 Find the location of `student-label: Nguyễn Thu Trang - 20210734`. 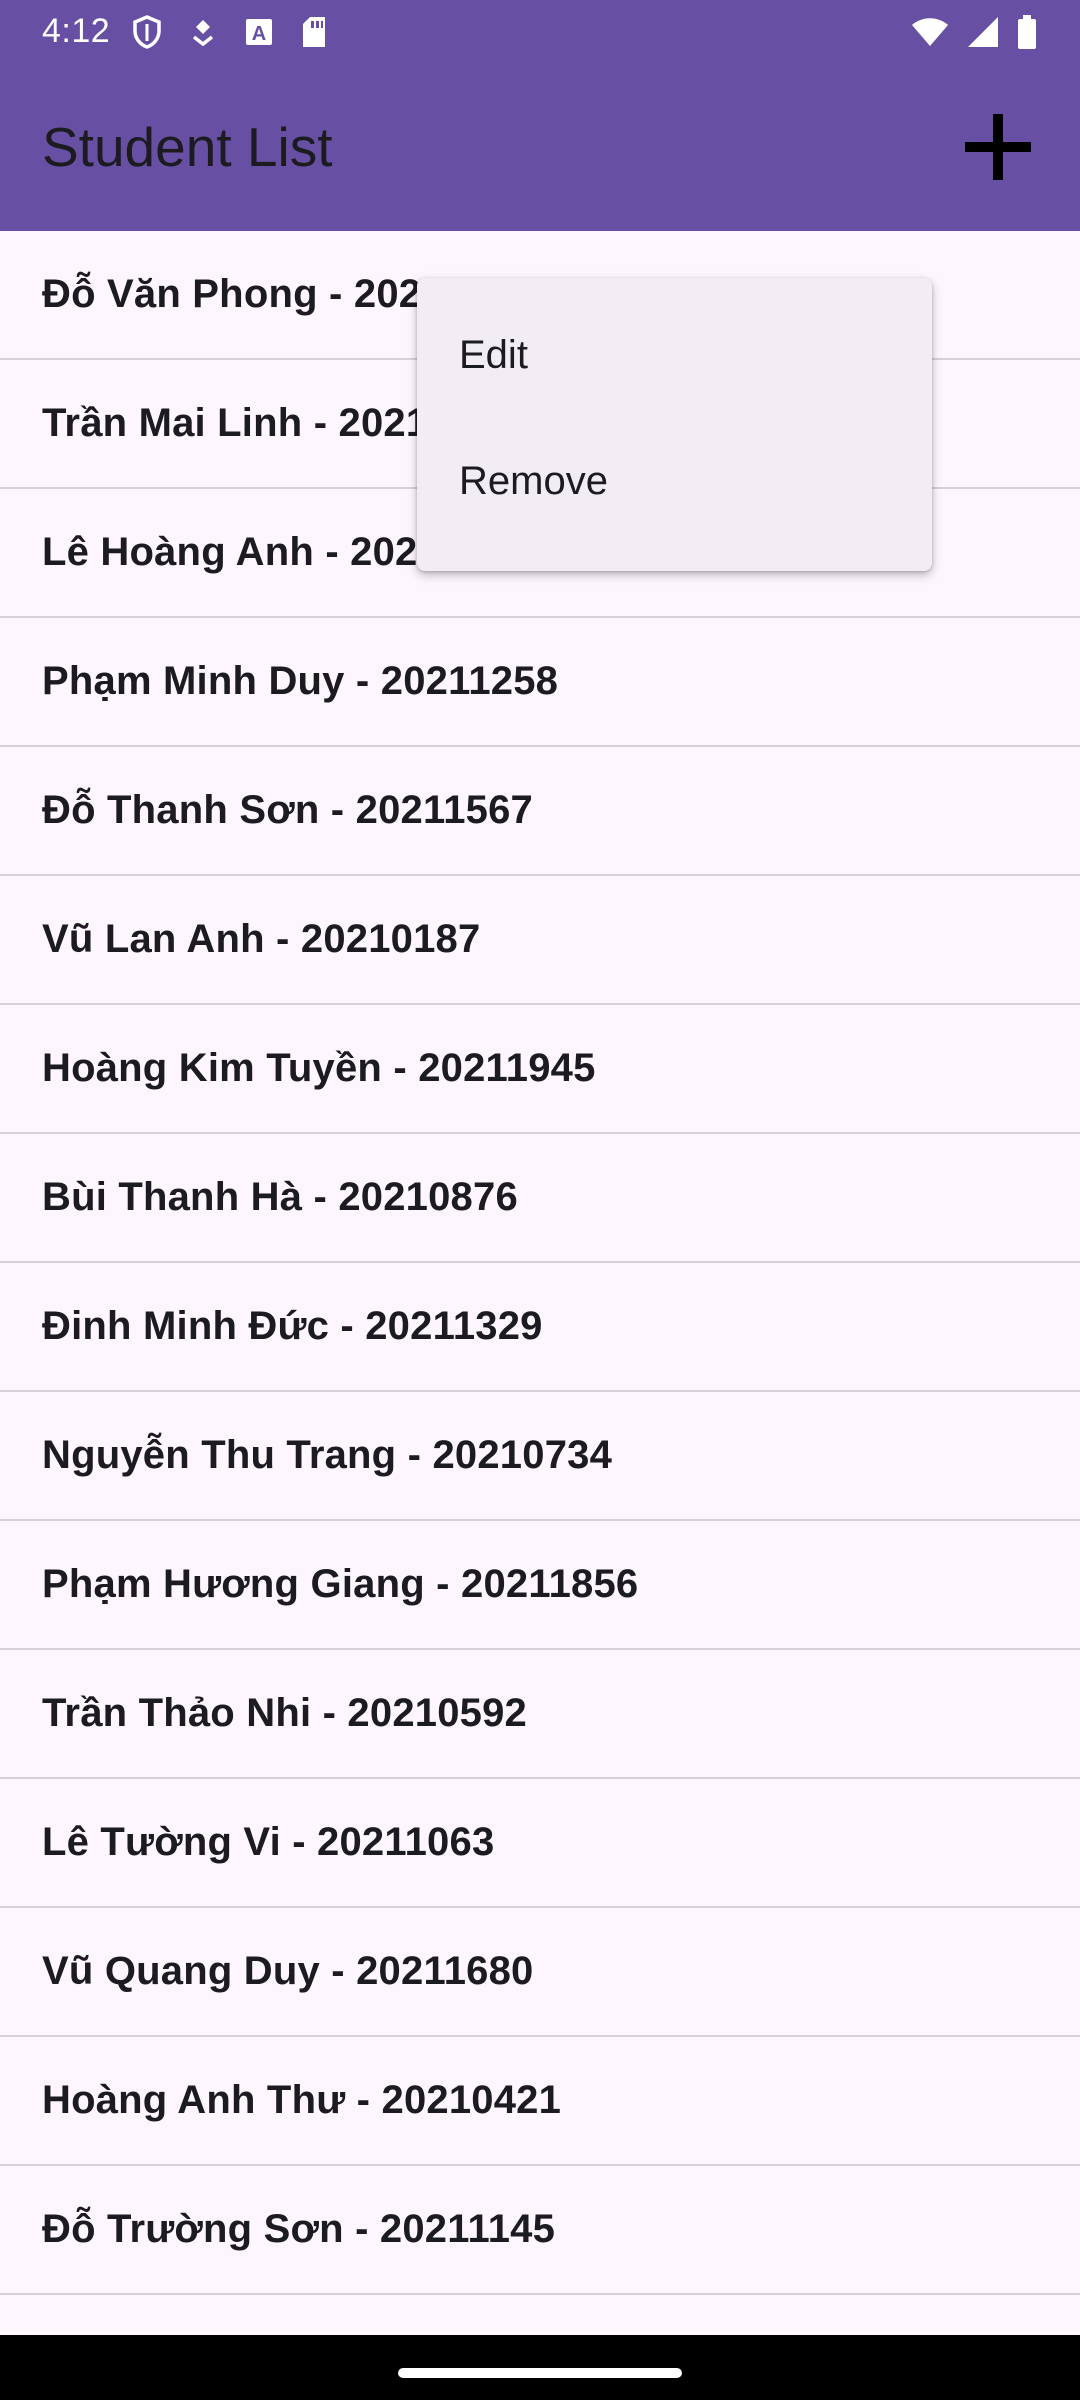

student-label: Nguyễn Thu Trang - 20210734 is located at coordinates (327, 1455).